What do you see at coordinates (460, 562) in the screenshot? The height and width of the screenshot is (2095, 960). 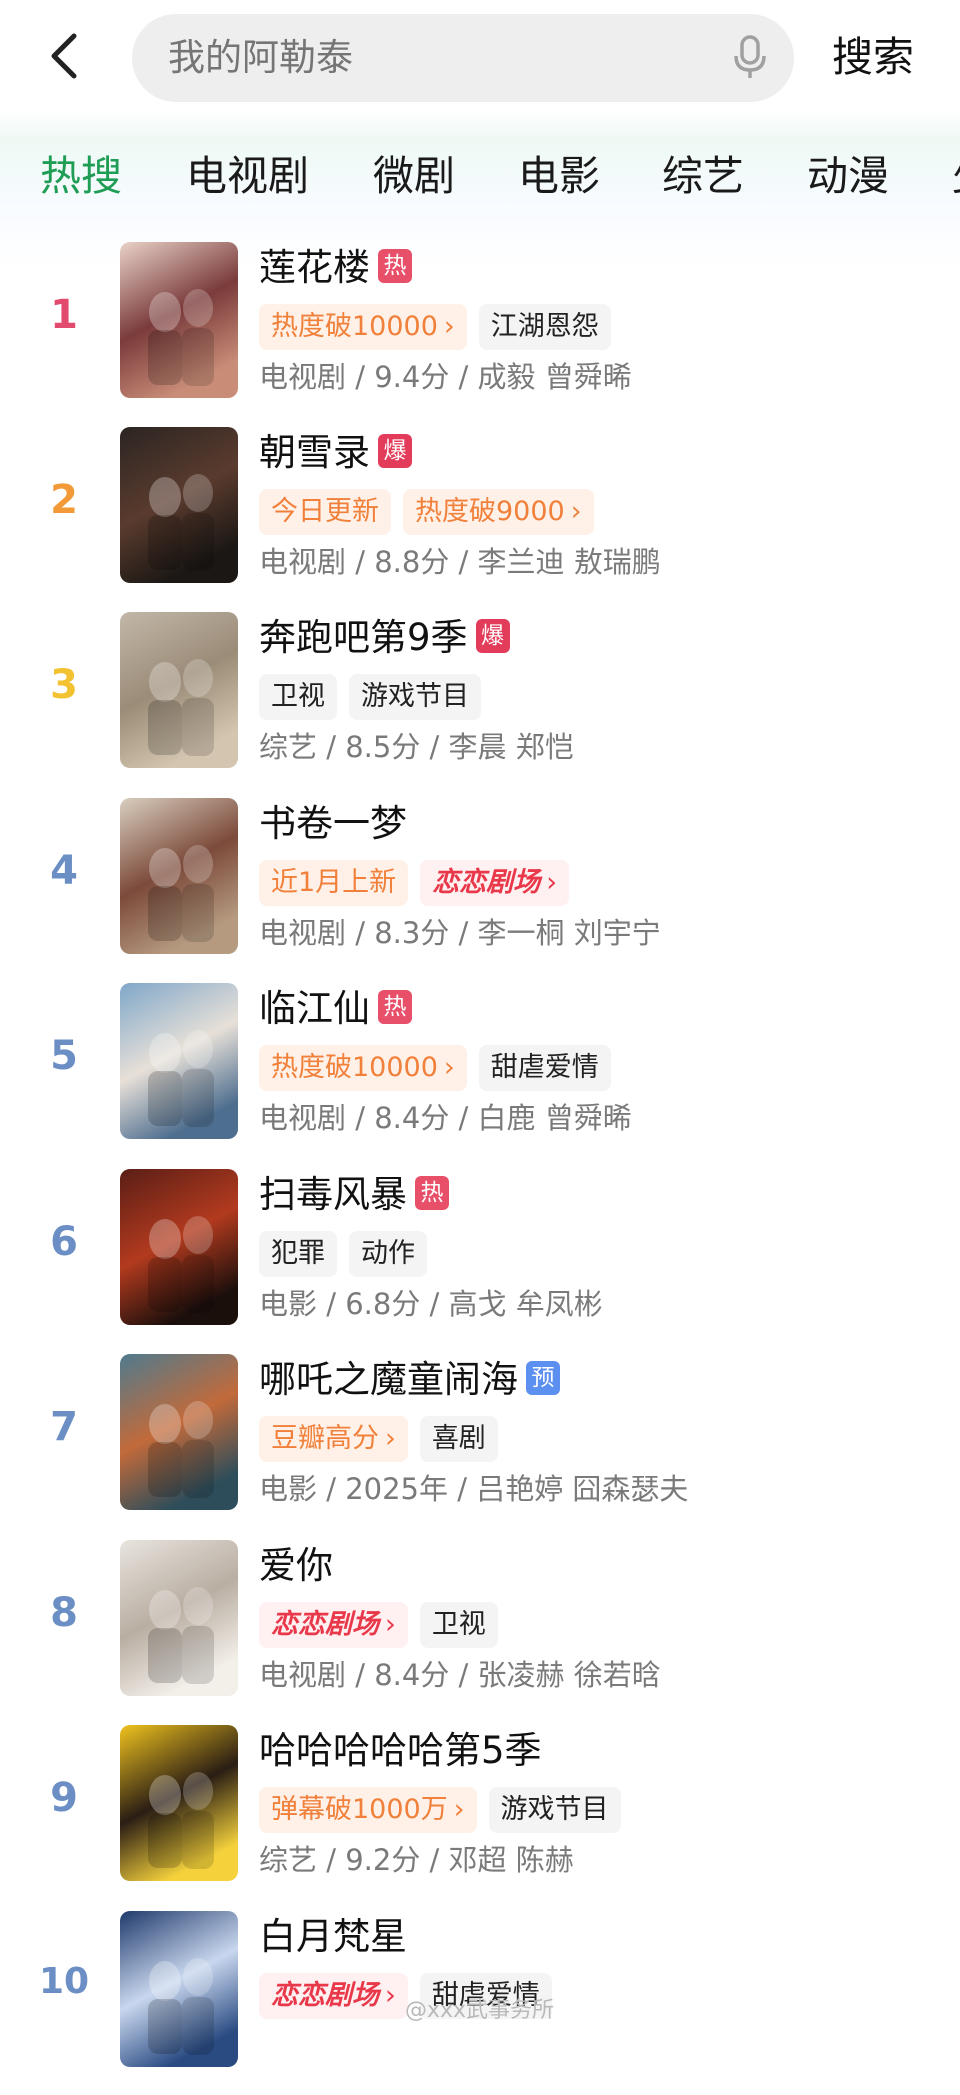 I see `item-meta: 电视剧 / 8.8分 / 李兰迪 敖瑞鹏` at bounding box center [460, 562].